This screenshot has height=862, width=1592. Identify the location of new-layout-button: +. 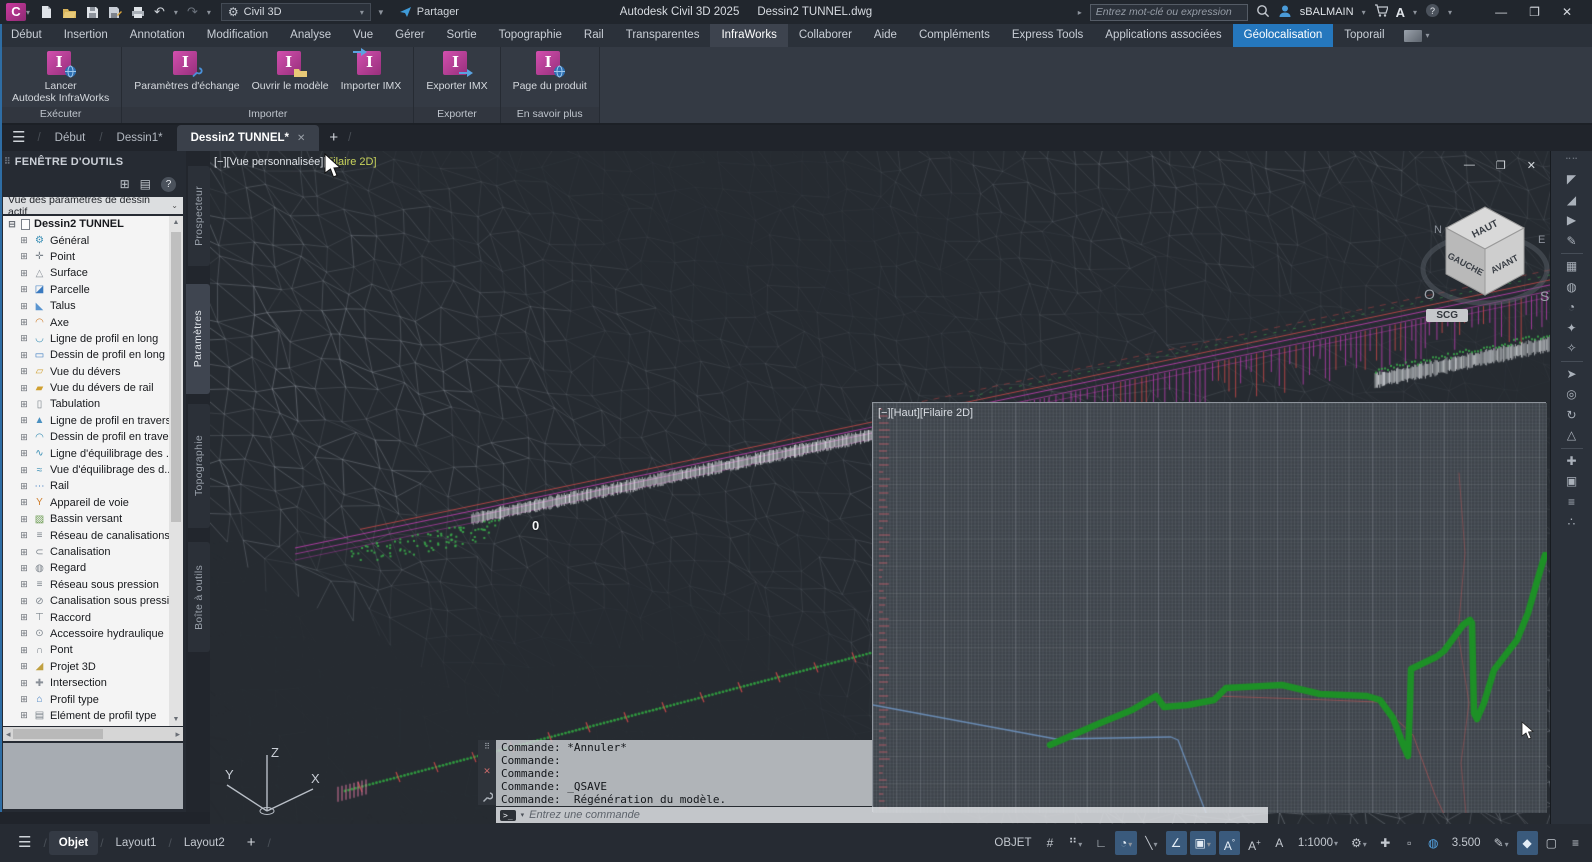
(251, 843).